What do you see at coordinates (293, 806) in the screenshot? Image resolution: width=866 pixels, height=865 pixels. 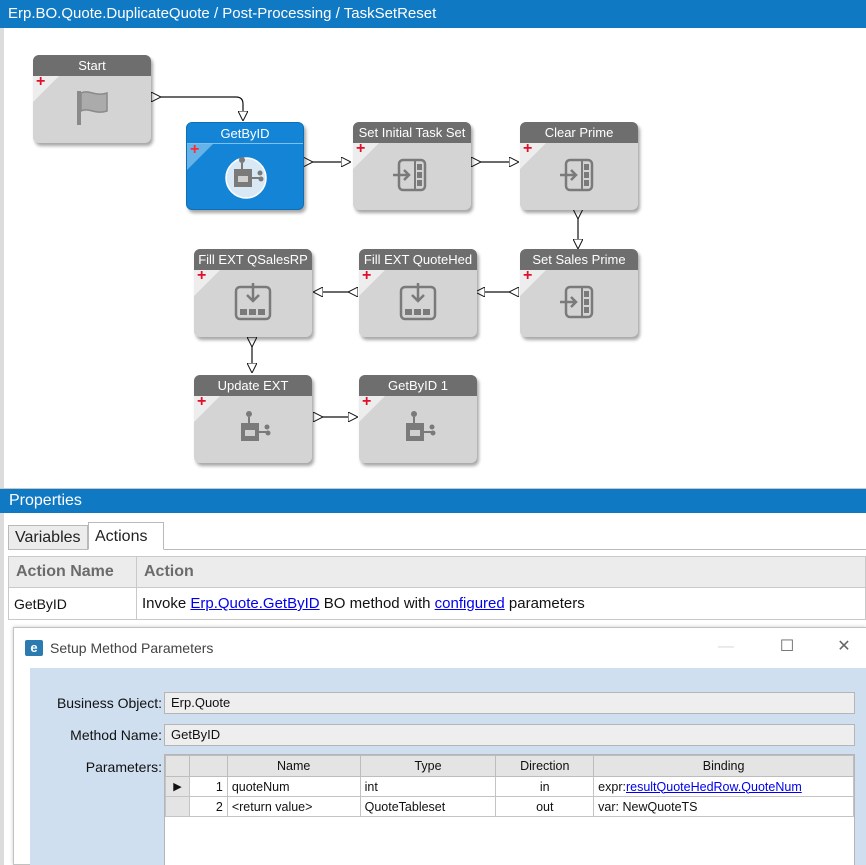 I see `param-name-cell: <return value>` at bounding box center [293, 806].